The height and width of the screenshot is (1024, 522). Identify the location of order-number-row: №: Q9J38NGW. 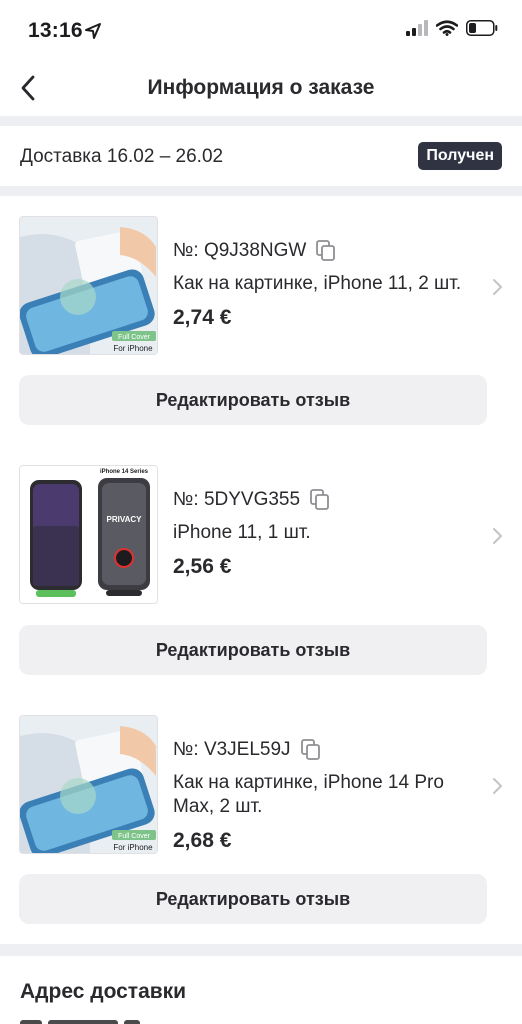
(323, 251).